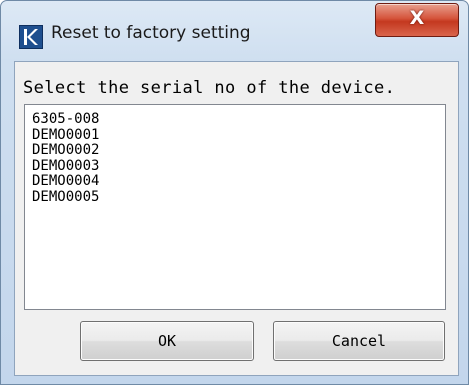 The image size is (469, 385). What do you see at coordinates (62, 181) in the screenshot?
I see `serial-list-item: DEMO0004` at bounding box center [62, 181].